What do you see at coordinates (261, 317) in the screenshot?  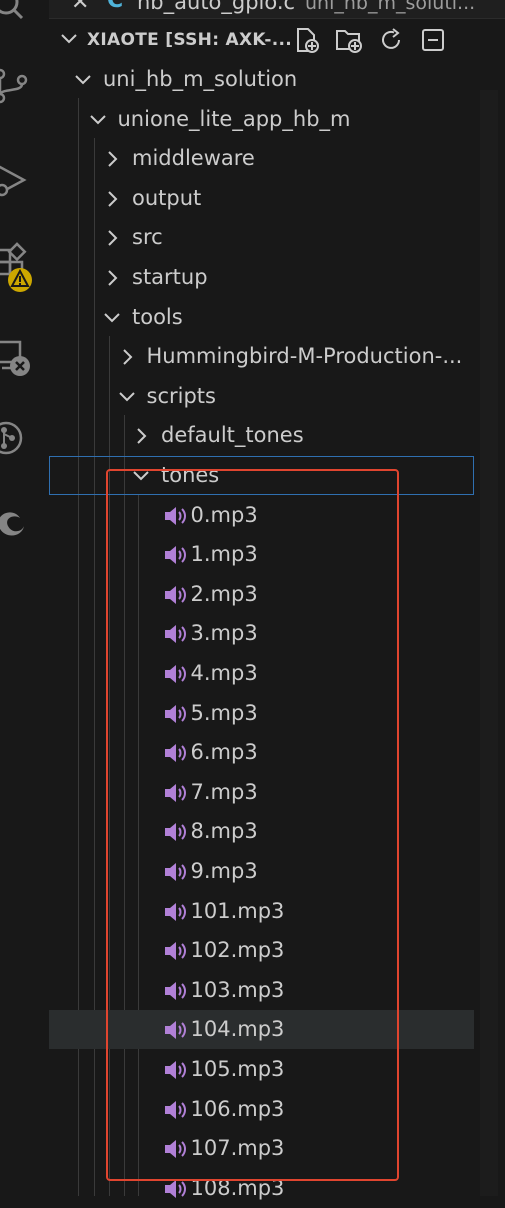 I see `folder-item: tools` at bounding box center [261, 317].